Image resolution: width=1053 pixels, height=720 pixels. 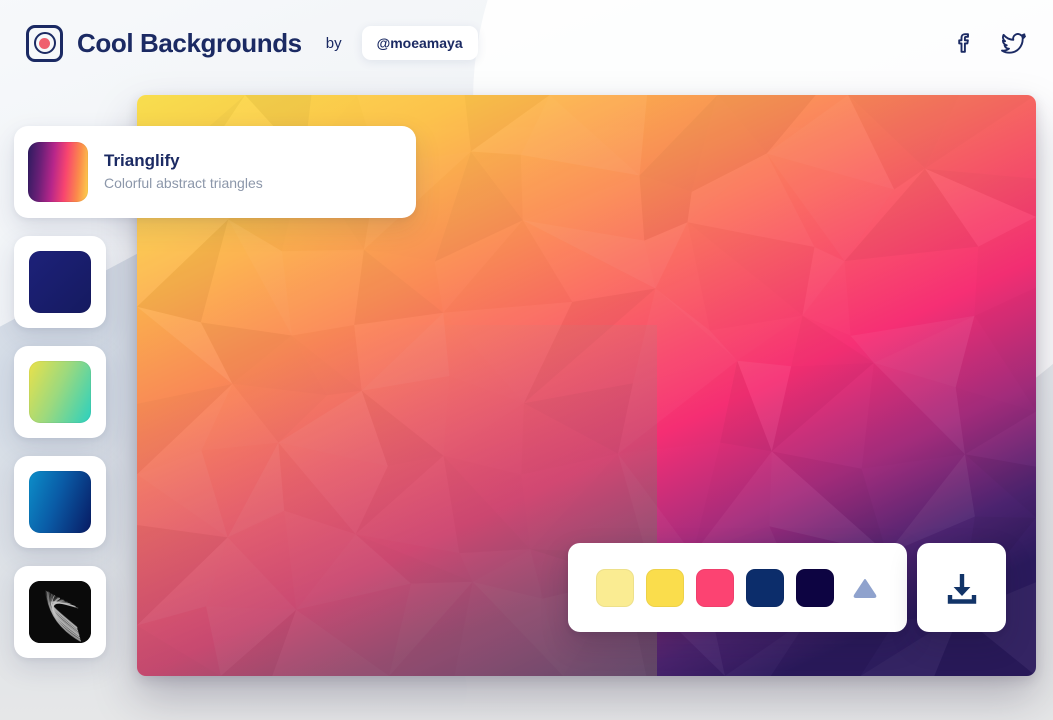 I want to click on sidebar-item-swatch-yellow-teal, so click(x=60, y=392).